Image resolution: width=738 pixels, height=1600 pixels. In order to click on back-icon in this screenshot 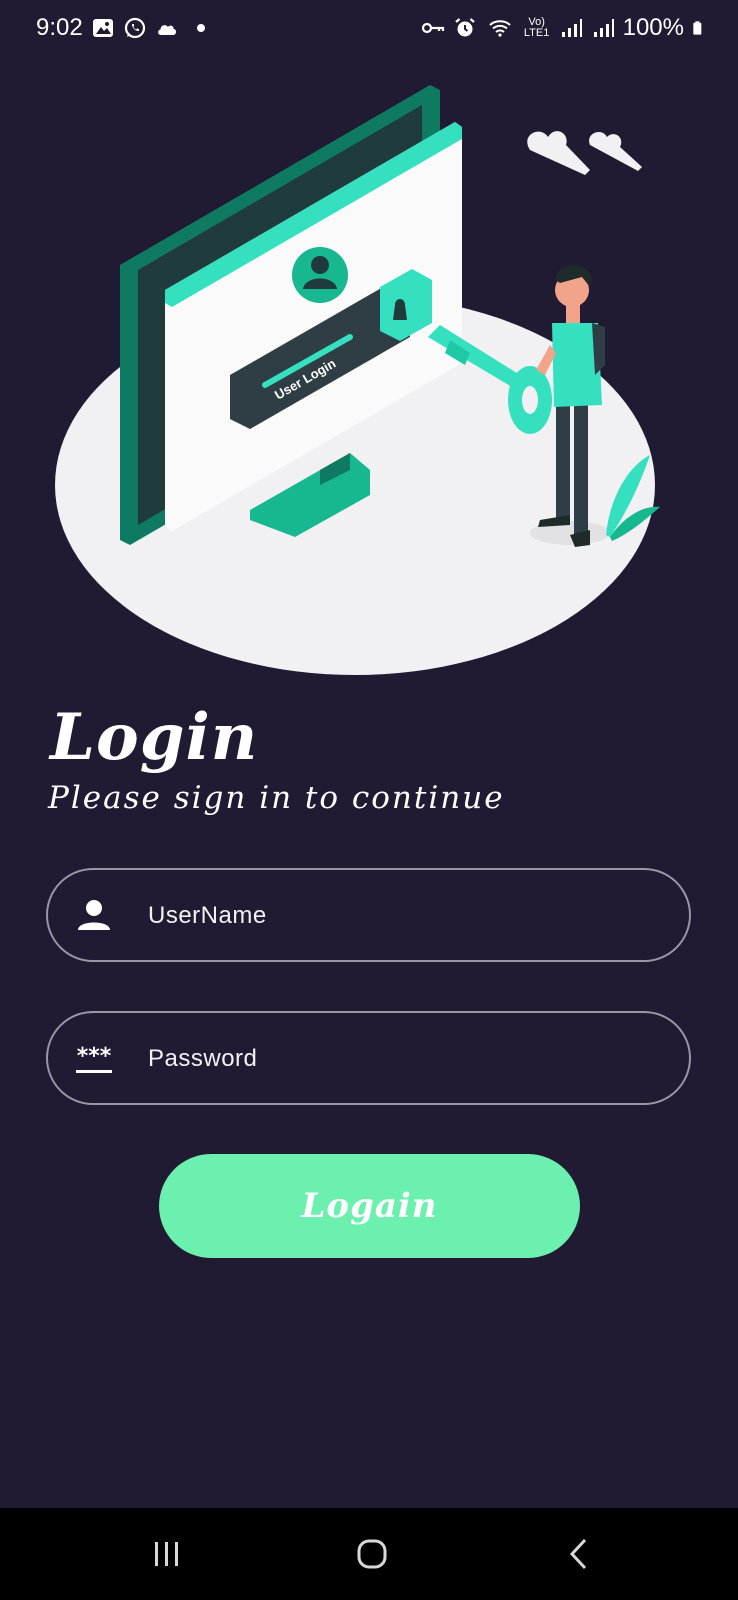, I will do `click(578, 1554)`.